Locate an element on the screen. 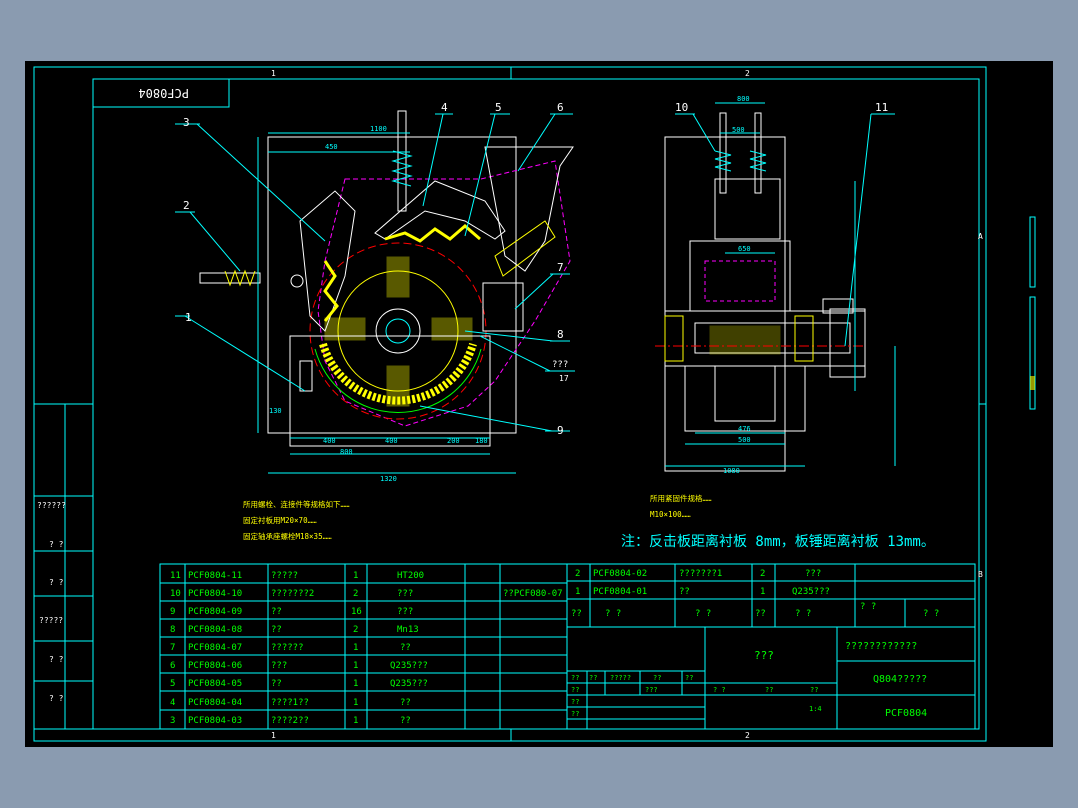  bom-qty: 16 is located at coordinates (356, 612).